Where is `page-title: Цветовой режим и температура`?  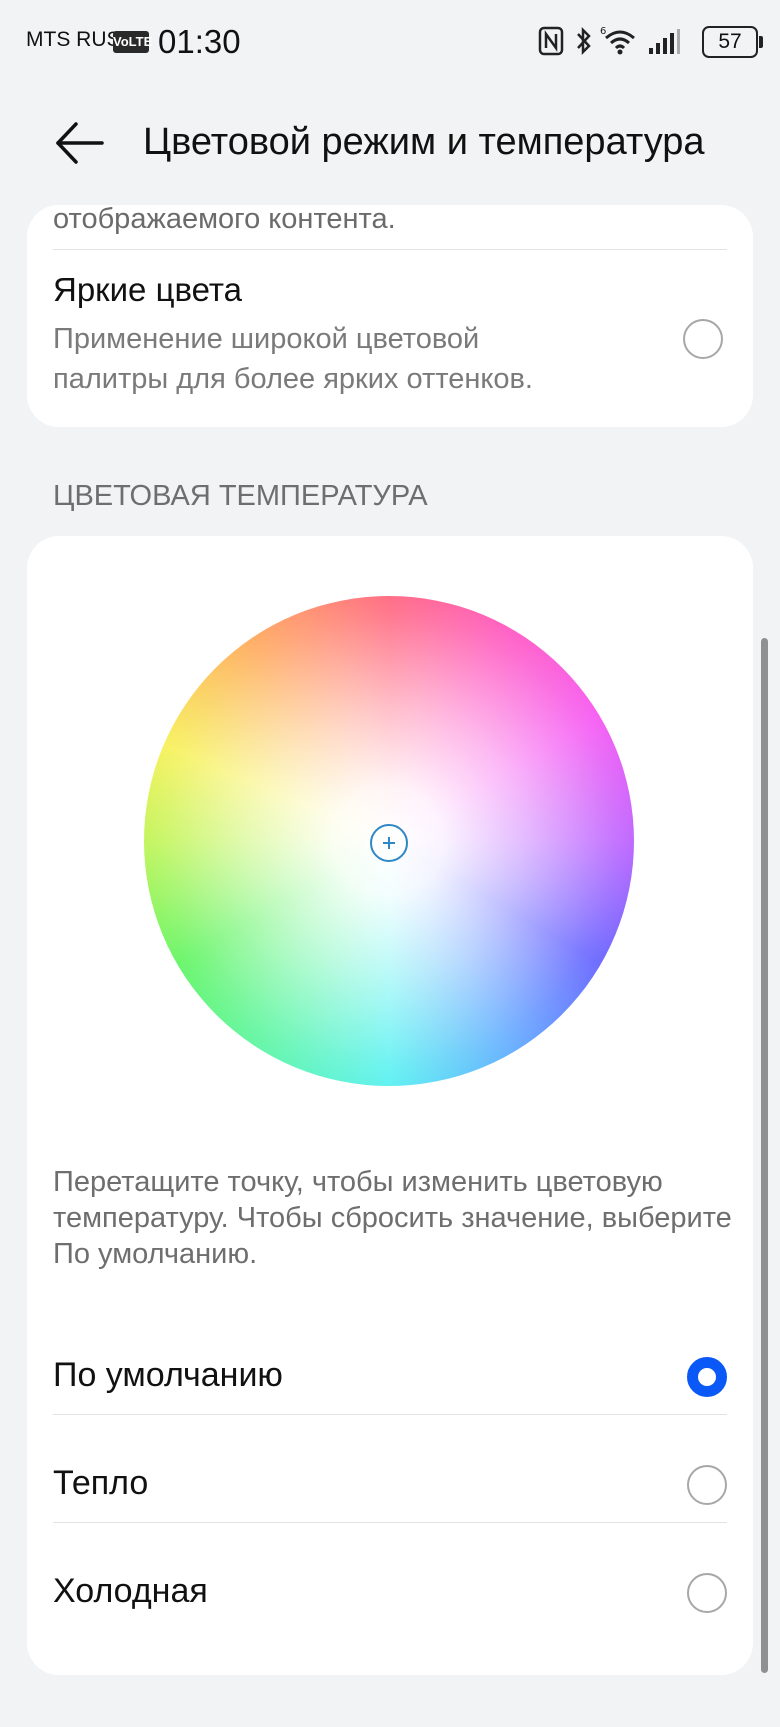
page-title: Цветовой режим и температура is located at coordinates (424, 142).